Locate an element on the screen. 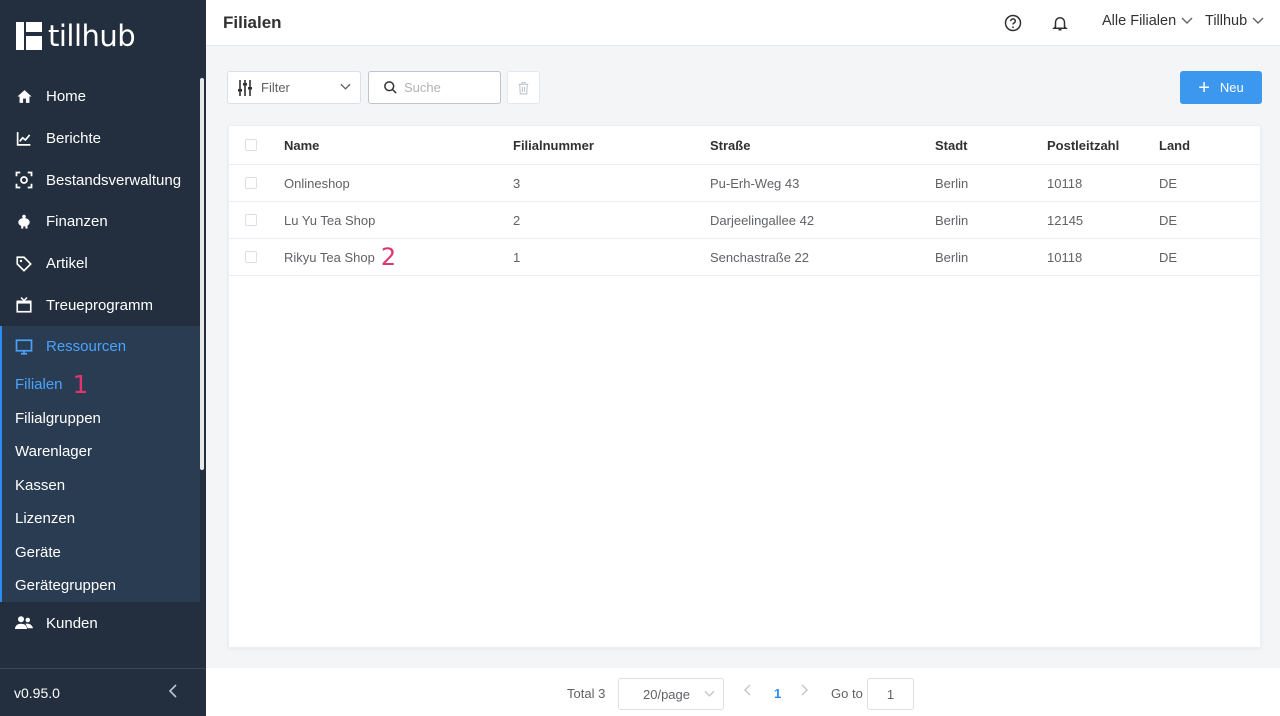 Image resolution: width=1280 pixels, height=716 pixels. sidebar-subitem-filialgruppen: Filialgruppen is located at coordinates (101, 418).